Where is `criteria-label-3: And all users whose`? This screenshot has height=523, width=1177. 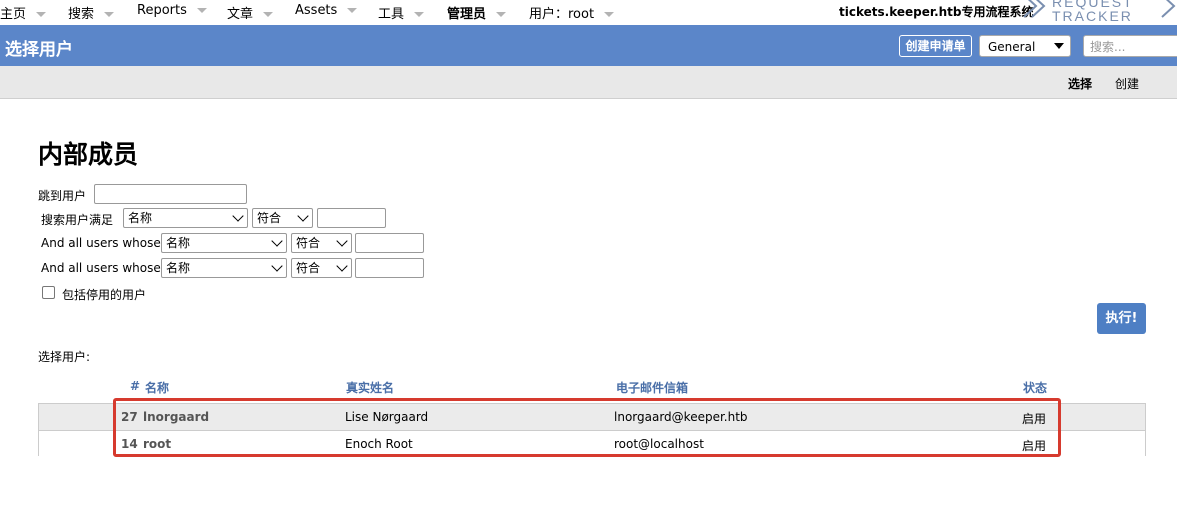 criteria-label-3: And all users whose is located at coordinates (101, 268).